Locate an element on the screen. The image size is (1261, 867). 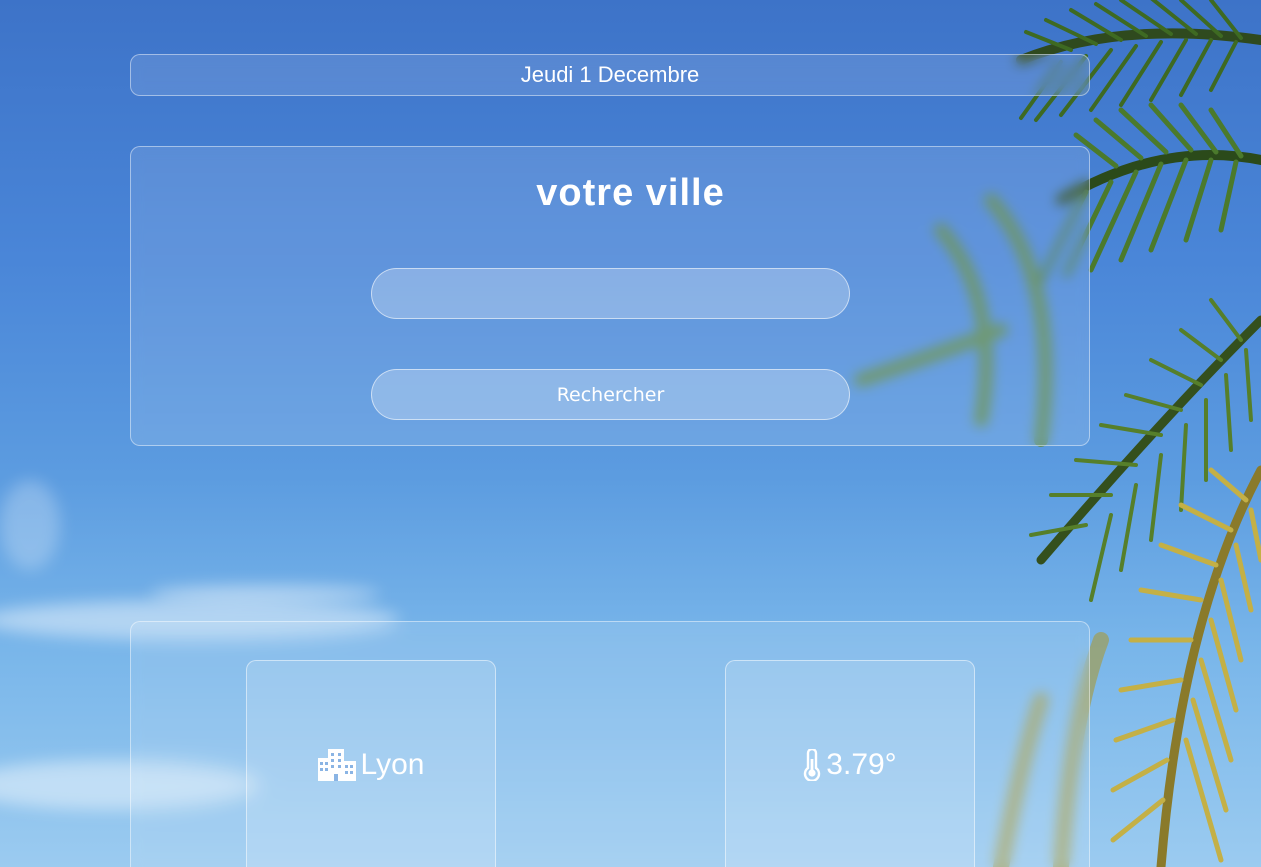
city-search-input is located at coordinates (610, 293).